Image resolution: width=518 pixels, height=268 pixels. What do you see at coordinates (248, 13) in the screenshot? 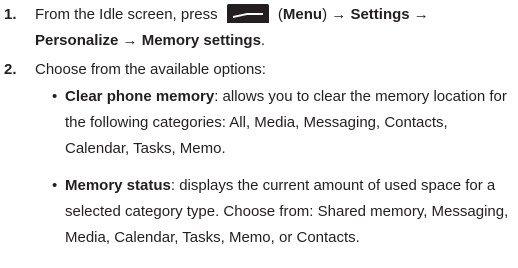
I see `menu-key-icon` at bounding box center [248, 13].